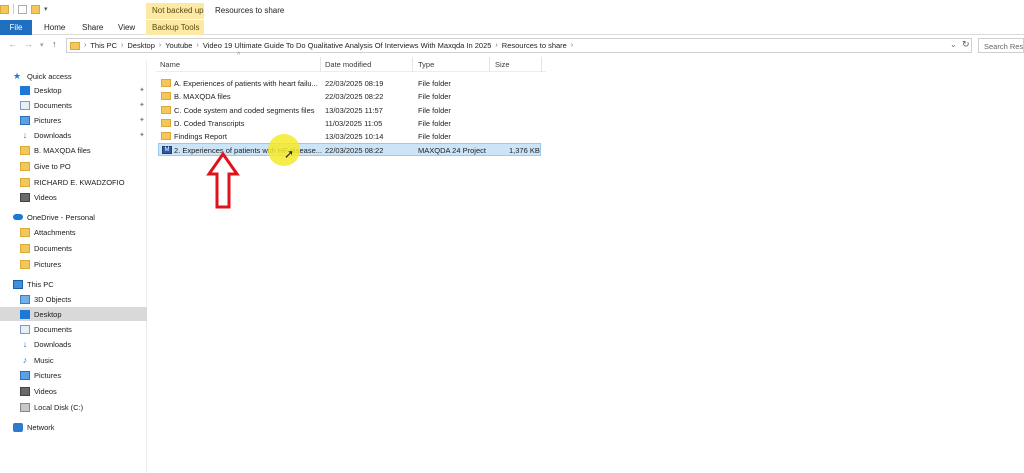 The height and width of the screenshot is (473, 1024). Describe the element at coordinates (44, 360) in the screenshot. I see `nav-label: Music` at that location.